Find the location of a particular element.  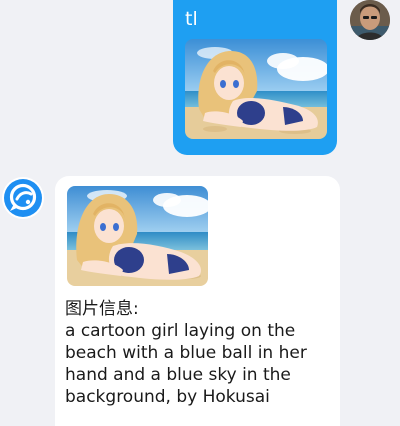

outgoing-message-text: tl is located at coordinates (191, 19).